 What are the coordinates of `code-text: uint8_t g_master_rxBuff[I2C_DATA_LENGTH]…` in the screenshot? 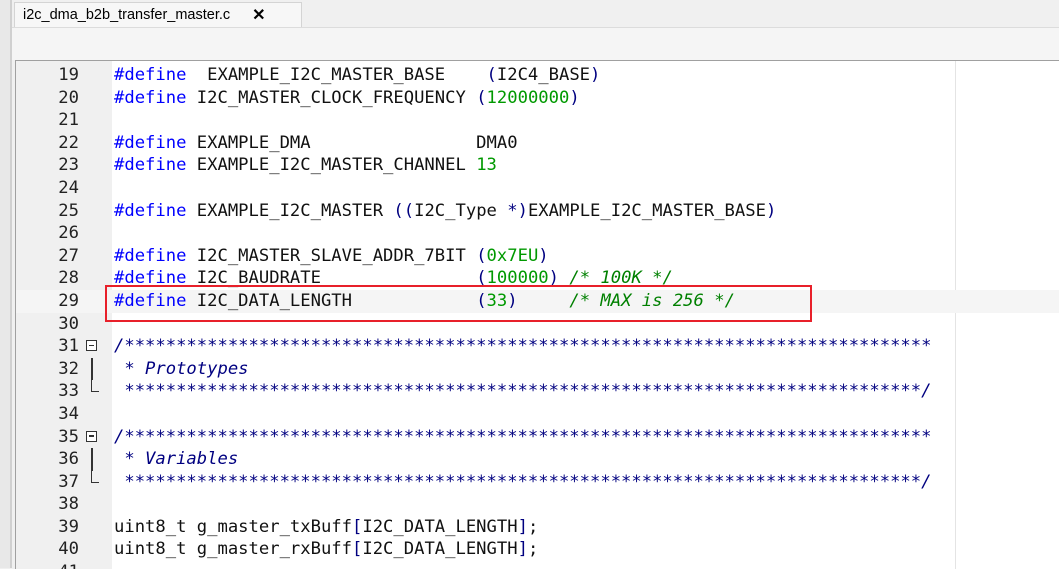 It's located at (326, 549).